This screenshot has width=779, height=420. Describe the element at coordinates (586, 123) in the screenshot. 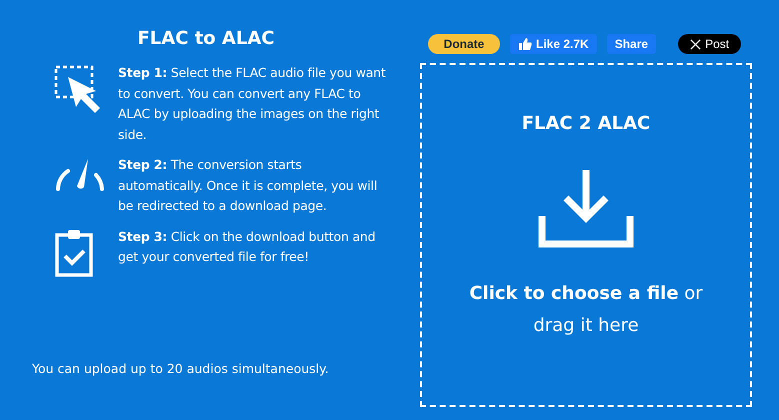

I see `dropzone-title: FLAC 2 ALAC` at that location.